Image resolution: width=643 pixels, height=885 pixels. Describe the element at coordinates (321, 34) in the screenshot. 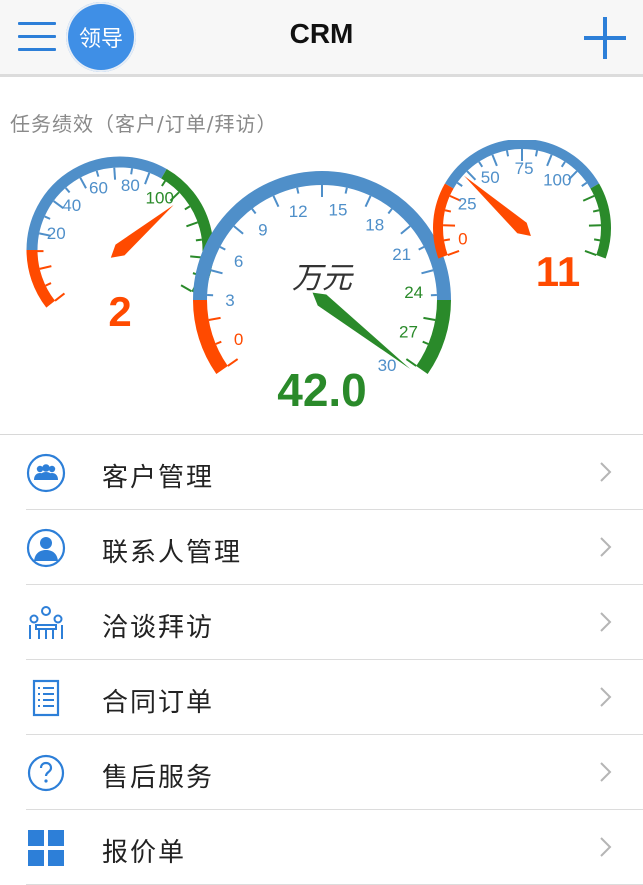

I see `page-title: CRM` at that location.